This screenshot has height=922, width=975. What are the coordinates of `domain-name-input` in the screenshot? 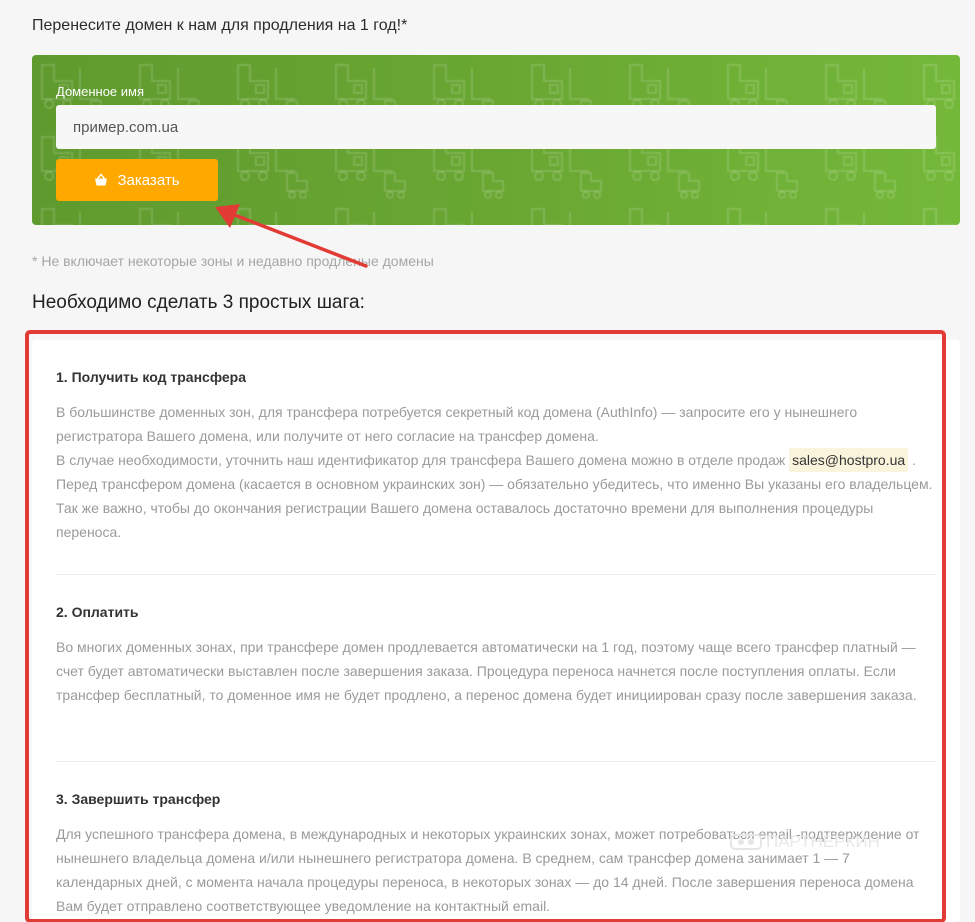 It's located at (496, 127).